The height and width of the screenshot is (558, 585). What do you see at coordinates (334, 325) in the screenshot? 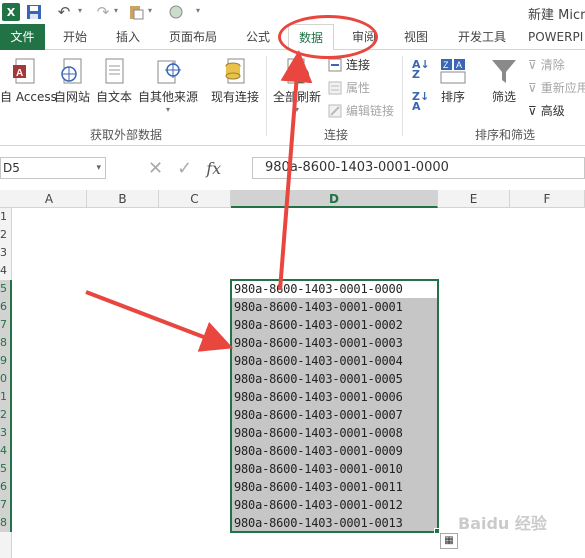
I see `table-cell: 980a-8600-1403-0001-0002` at bounding box center [334, 325].